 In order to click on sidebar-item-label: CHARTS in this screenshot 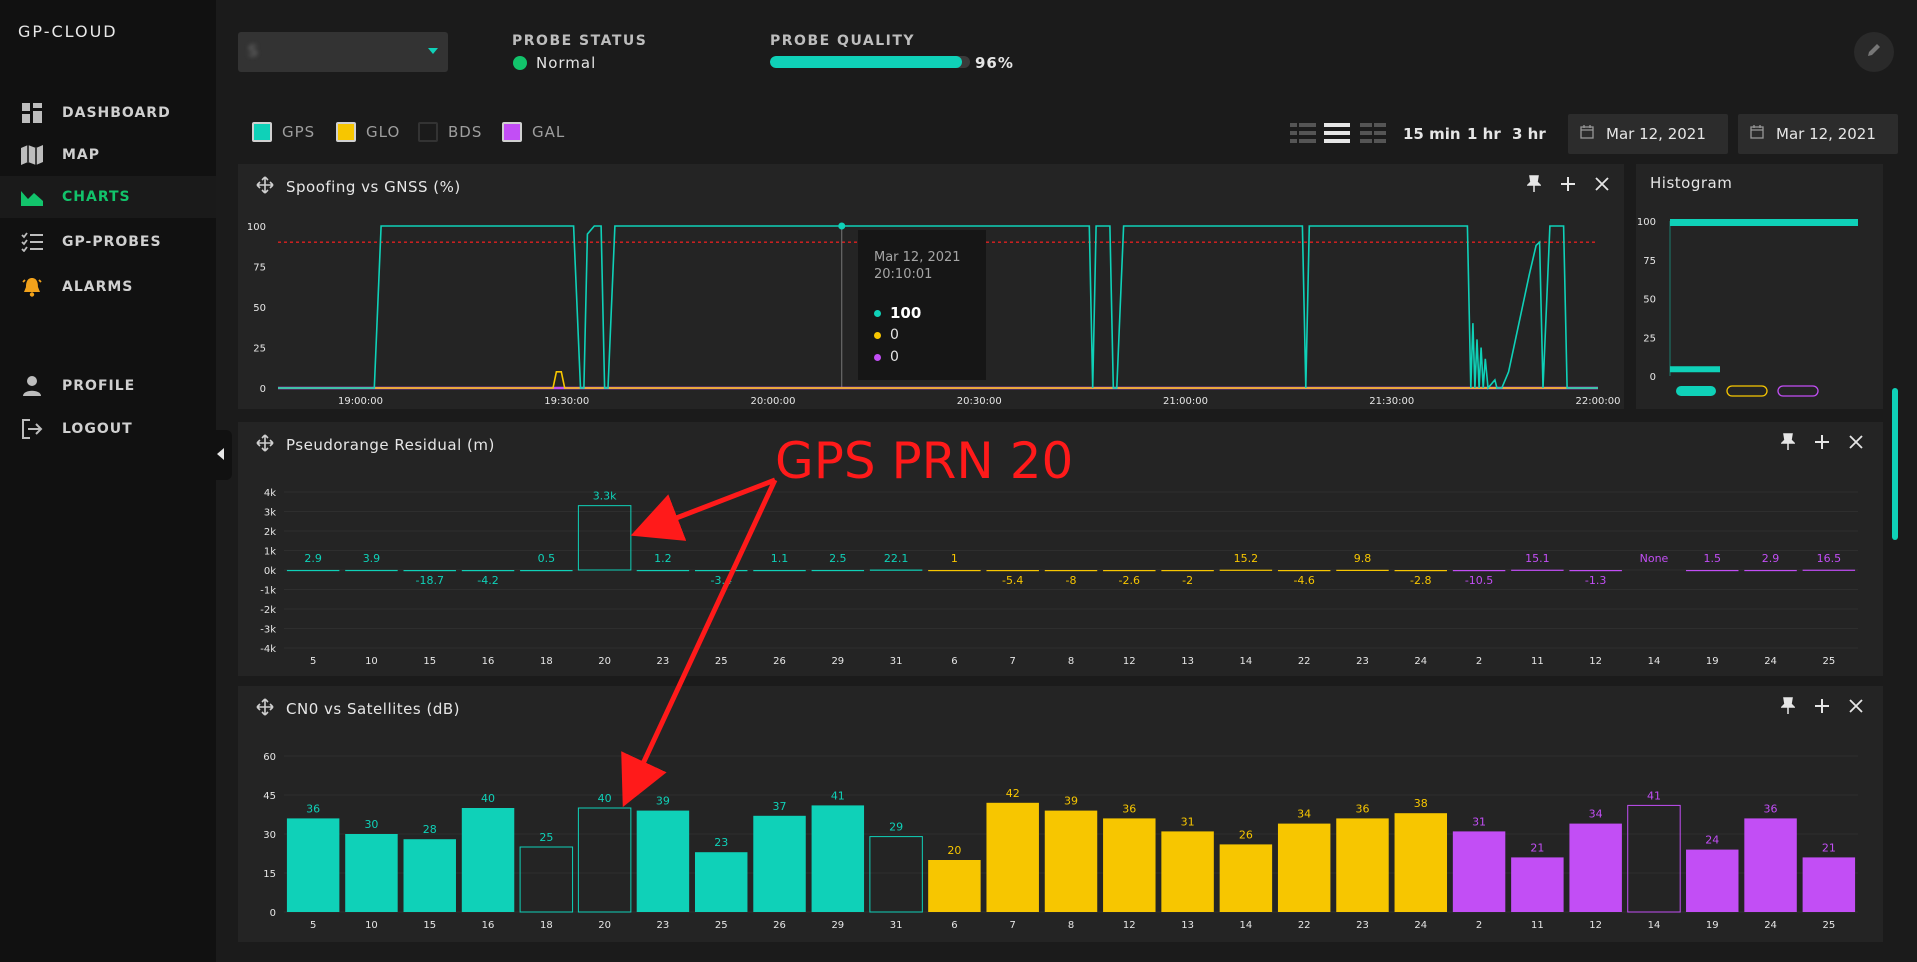, I will do `click(96, 197)`.